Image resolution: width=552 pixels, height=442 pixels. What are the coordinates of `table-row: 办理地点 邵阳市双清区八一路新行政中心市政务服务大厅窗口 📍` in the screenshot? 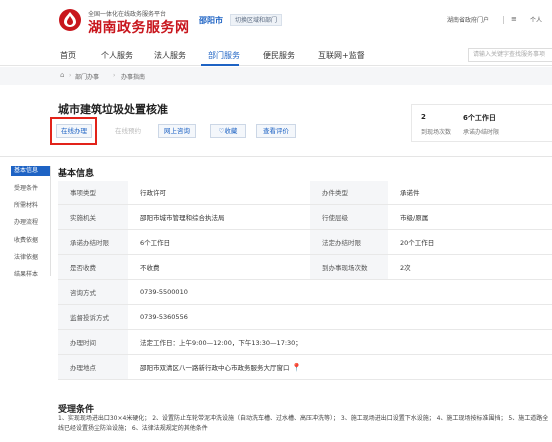 It's located at (305, 367).